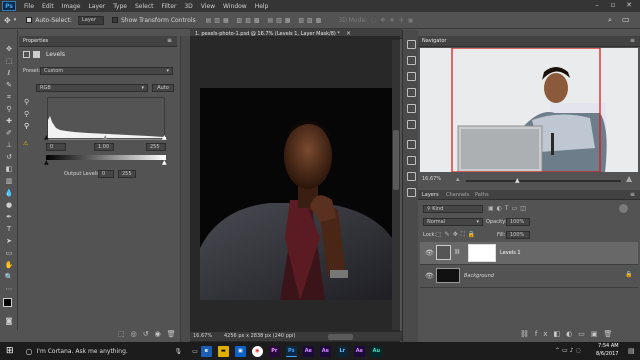 Image resolution: width=640 pixels, height=360 pixels. Describe the element at coordinates (9, 205) in the screenshot. I see `dodge-tool-icon: ●` at that location.